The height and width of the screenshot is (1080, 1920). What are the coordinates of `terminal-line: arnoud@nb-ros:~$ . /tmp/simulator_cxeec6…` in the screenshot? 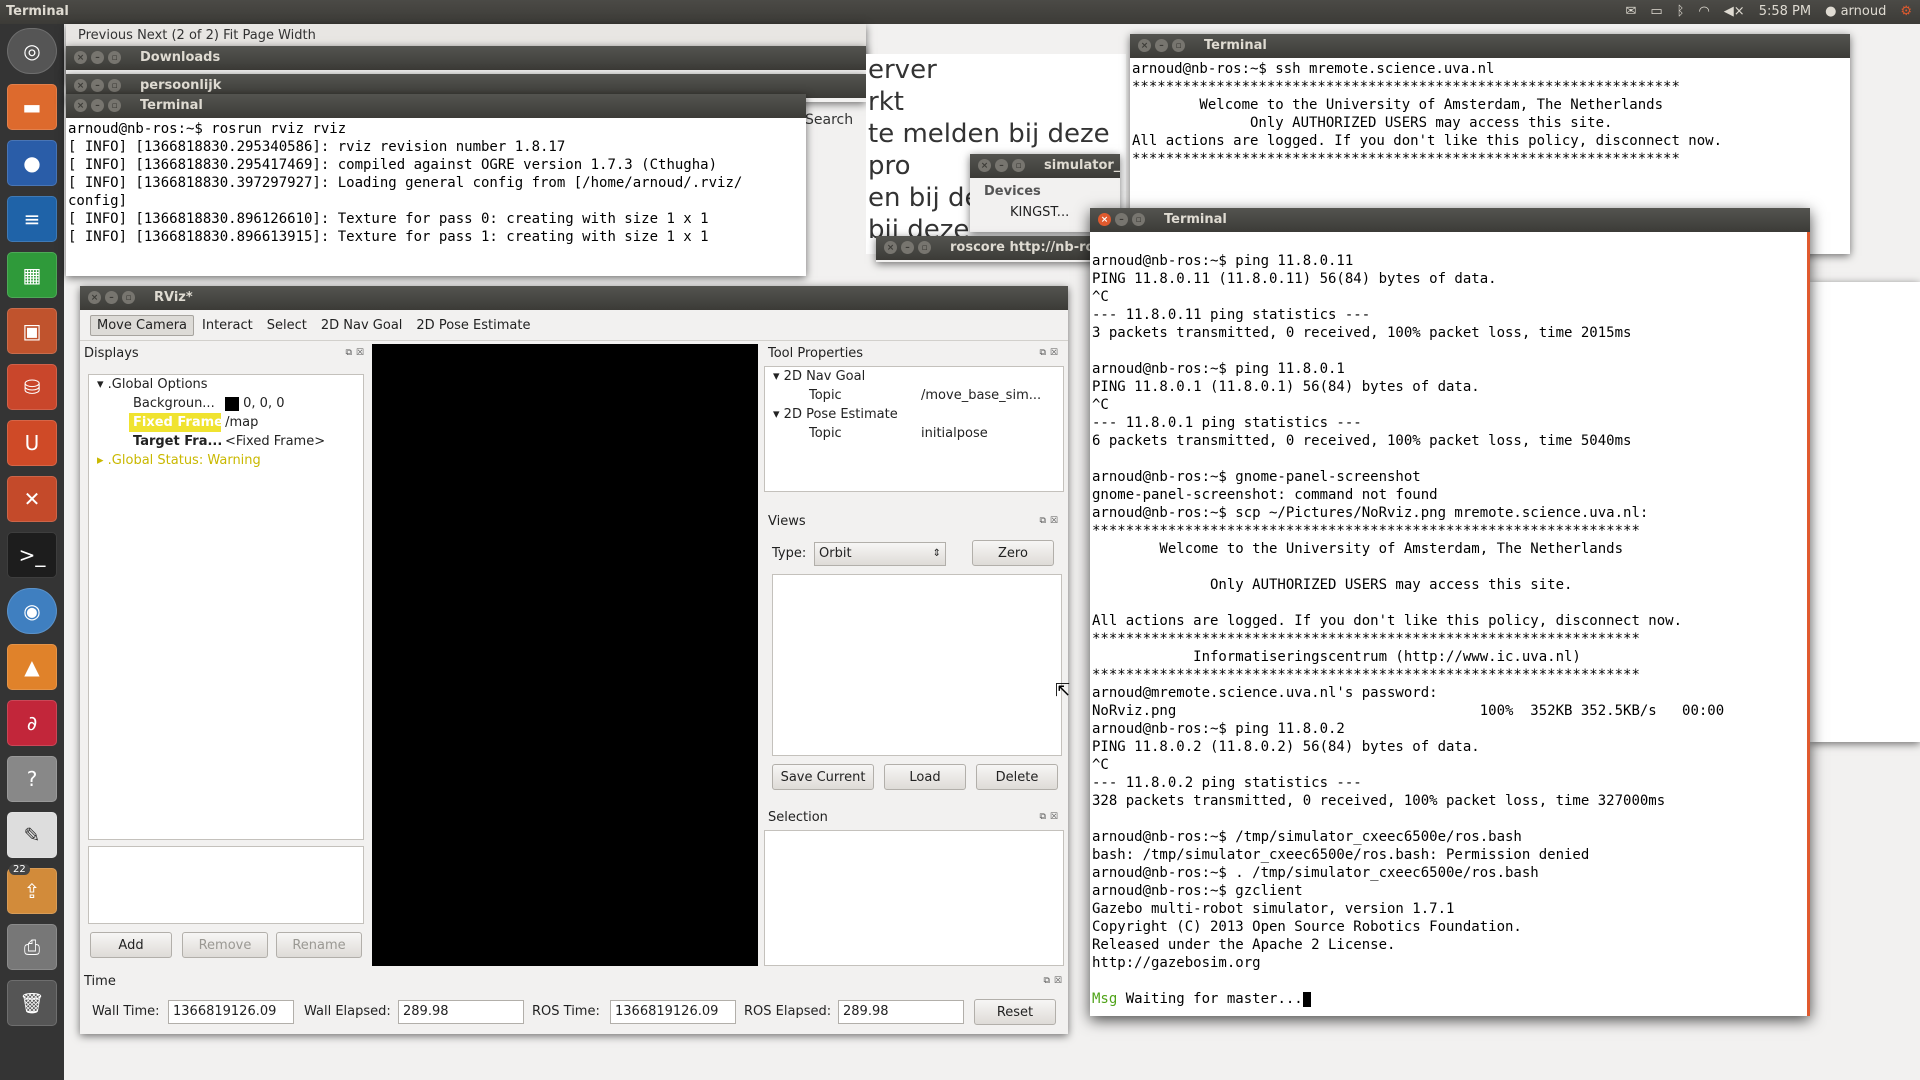 It's located at (1315, 873).